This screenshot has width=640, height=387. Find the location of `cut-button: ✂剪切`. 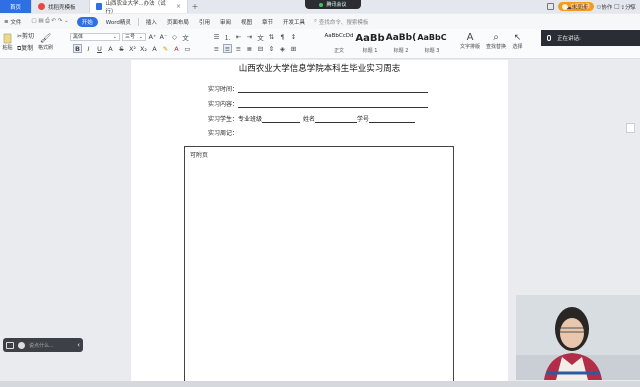

cut-button: ✂剪切 is located at coordinates (25, 35).